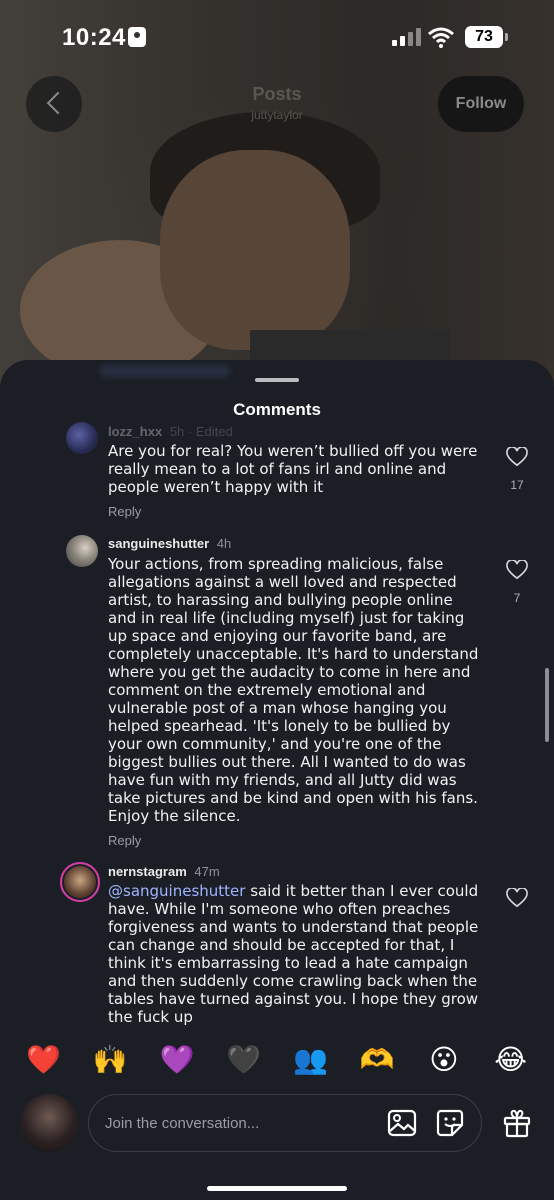  I want to click on username-text: nernstagram, so click(147, 871).